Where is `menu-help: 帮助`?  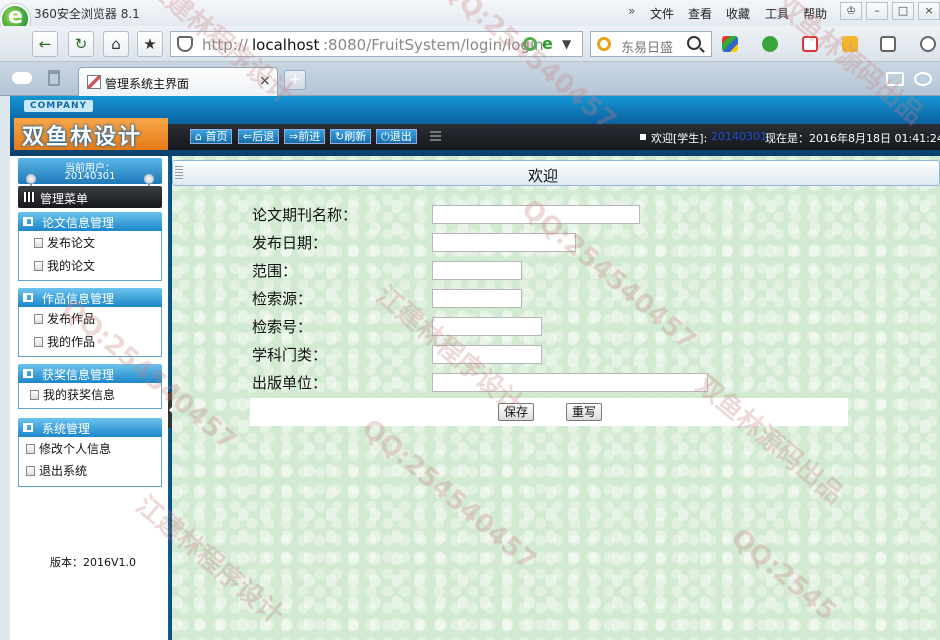 menu-help: 帮助 is located at coordinates (815, 13).